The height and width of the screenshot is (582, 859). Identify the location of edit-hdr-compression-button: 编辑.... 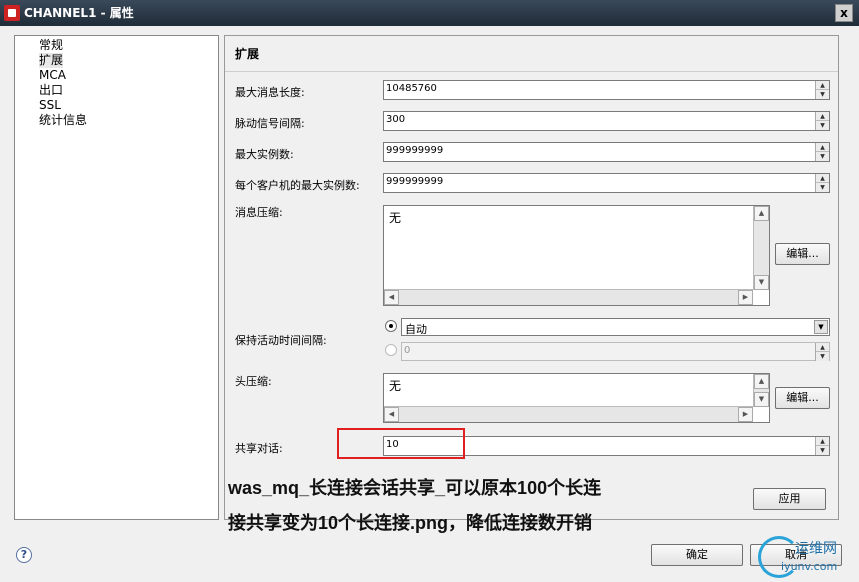
(802, 398).